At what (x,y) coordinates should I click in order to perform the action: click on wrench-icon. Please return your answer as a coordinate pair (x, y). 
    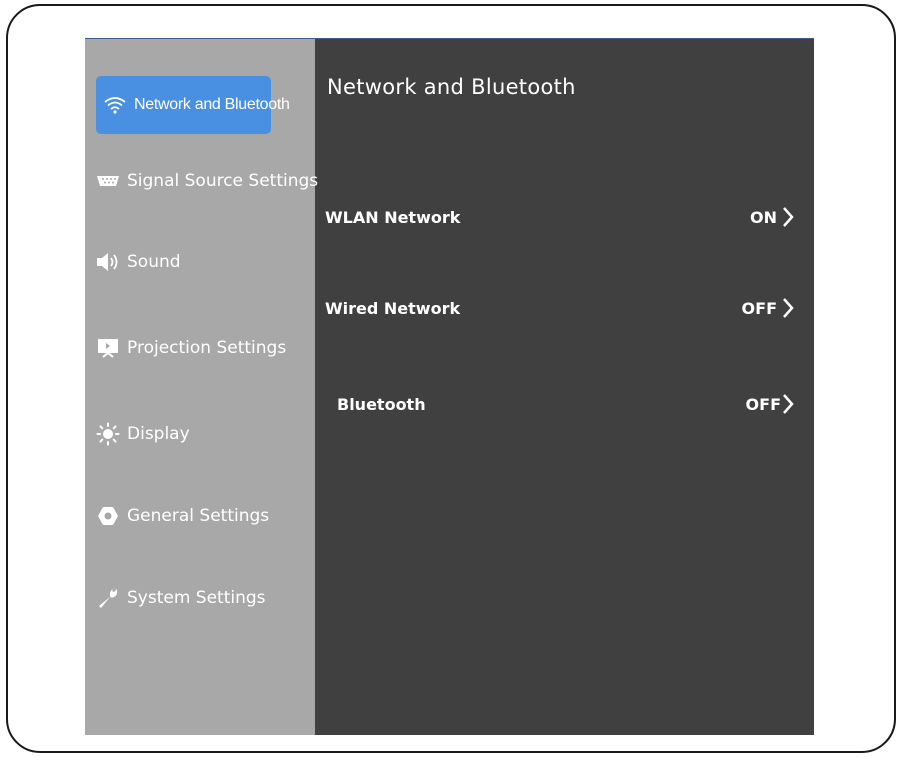
    Looking at the image, I should click on (108, 598).